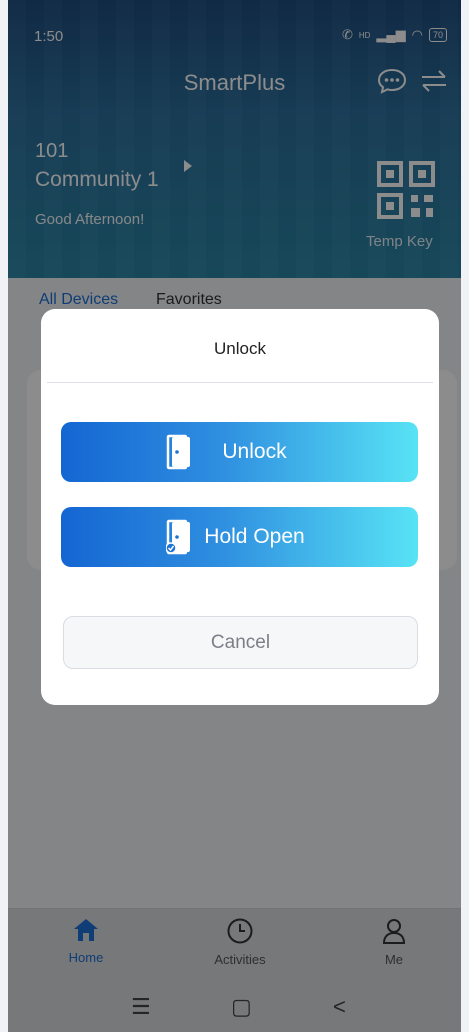  Describe the element at coordinates (178, 452) in the screenshot. I see `door-icon` at that location.